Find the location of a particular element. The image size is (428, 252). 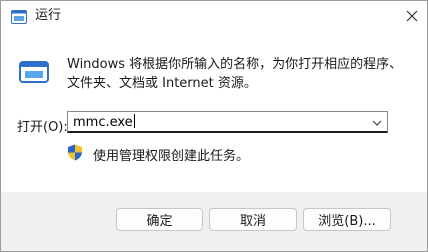

command-combobox: mmc.exe is located at coordinates (227, 122).